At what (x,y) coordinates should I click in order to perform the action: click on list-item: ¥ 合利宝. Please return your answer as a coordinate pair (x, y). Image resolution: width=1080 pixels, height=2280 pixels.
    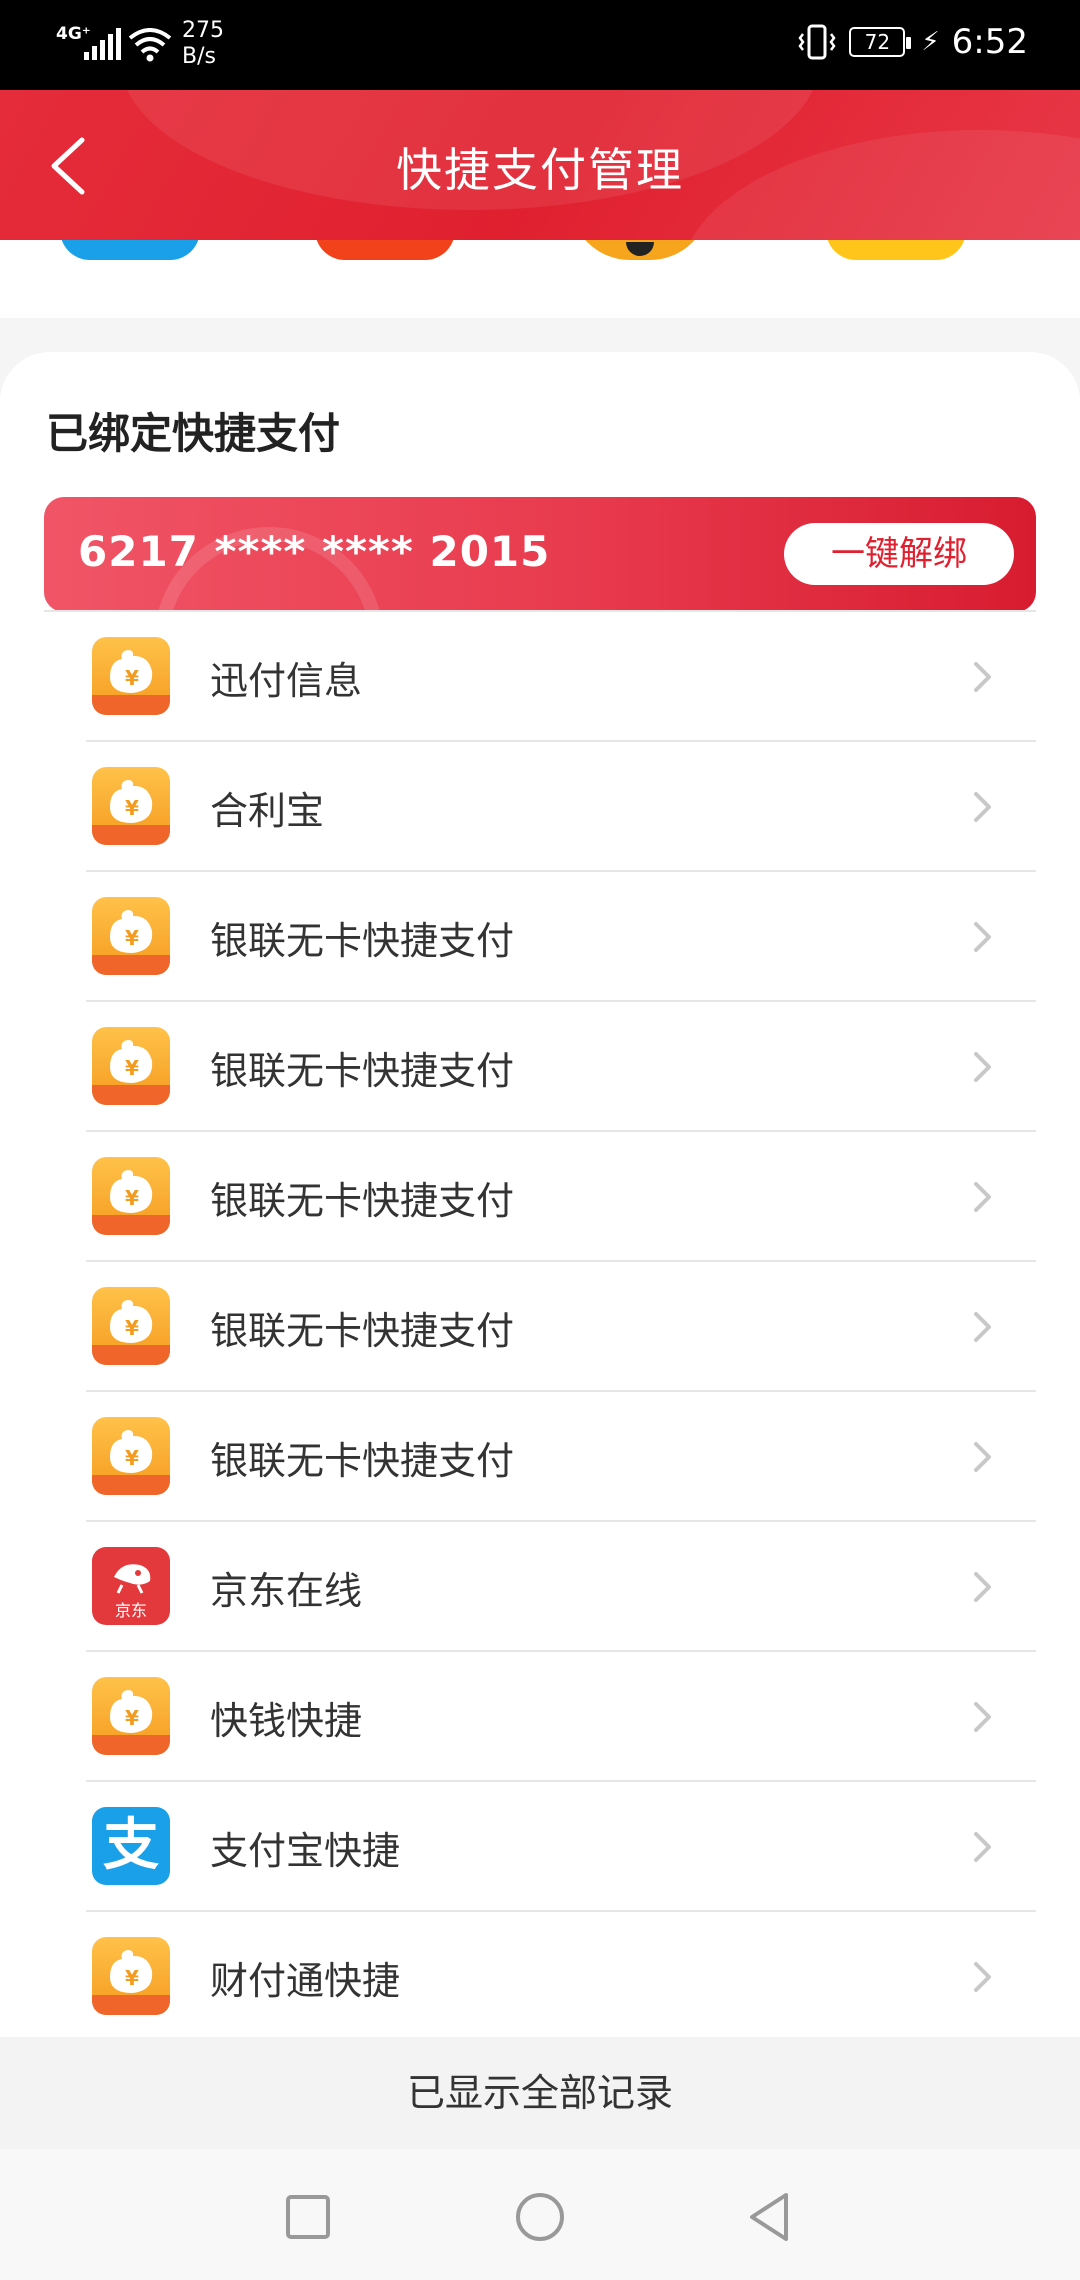
    Looking at the image, I should click on (540, 807).